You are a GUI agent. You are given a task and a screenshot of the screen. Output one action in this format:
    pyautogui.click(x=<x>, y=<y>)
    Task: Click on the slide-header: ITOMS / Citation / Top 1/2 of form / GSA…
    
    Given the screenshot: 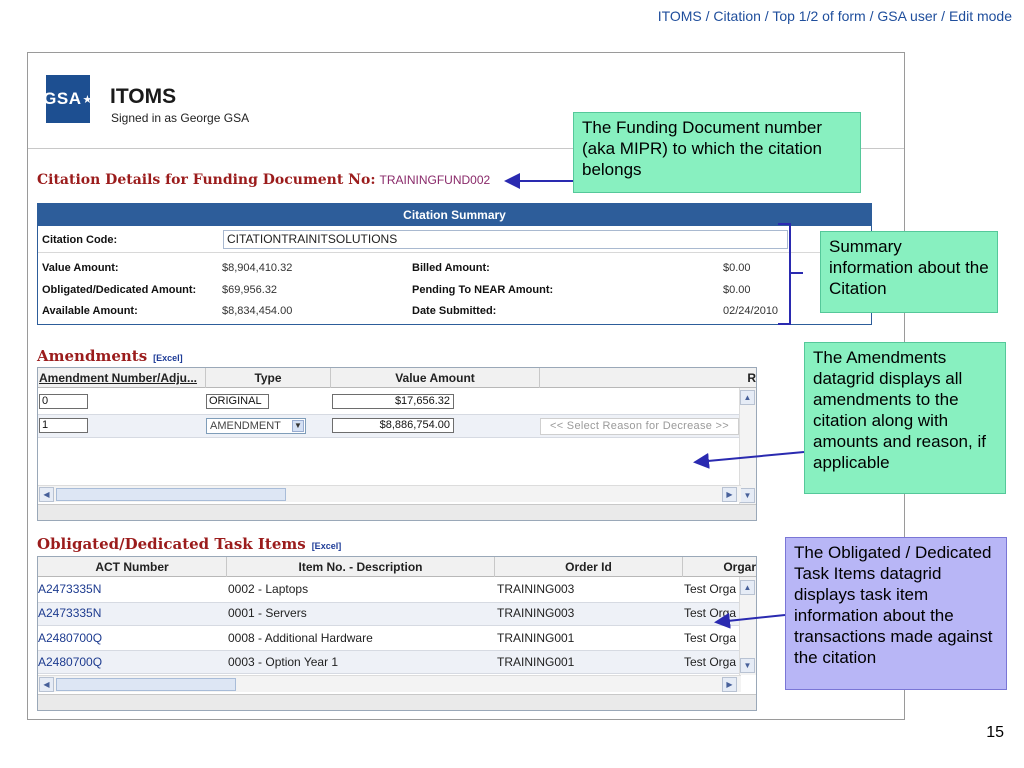 What is the action you would take?
    pyautogui.click(x=834, y=16)
    